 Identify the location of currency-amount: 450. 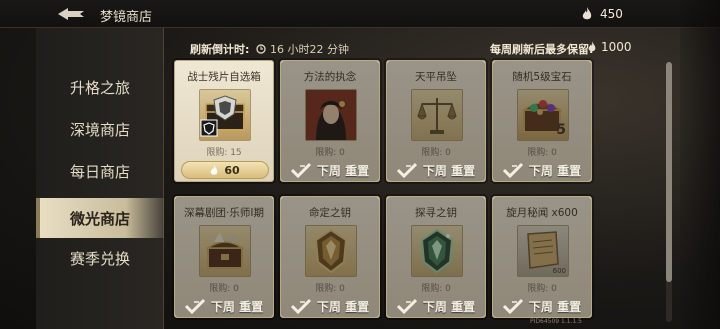
(611, 14).